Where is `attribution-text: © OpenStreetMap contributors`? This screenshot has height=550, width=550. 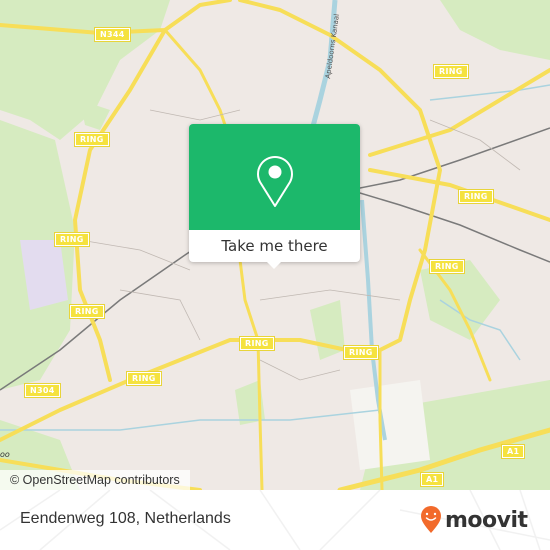 attribution-text: © OpenStreetMap contributors is located at coordinates (95, 480).